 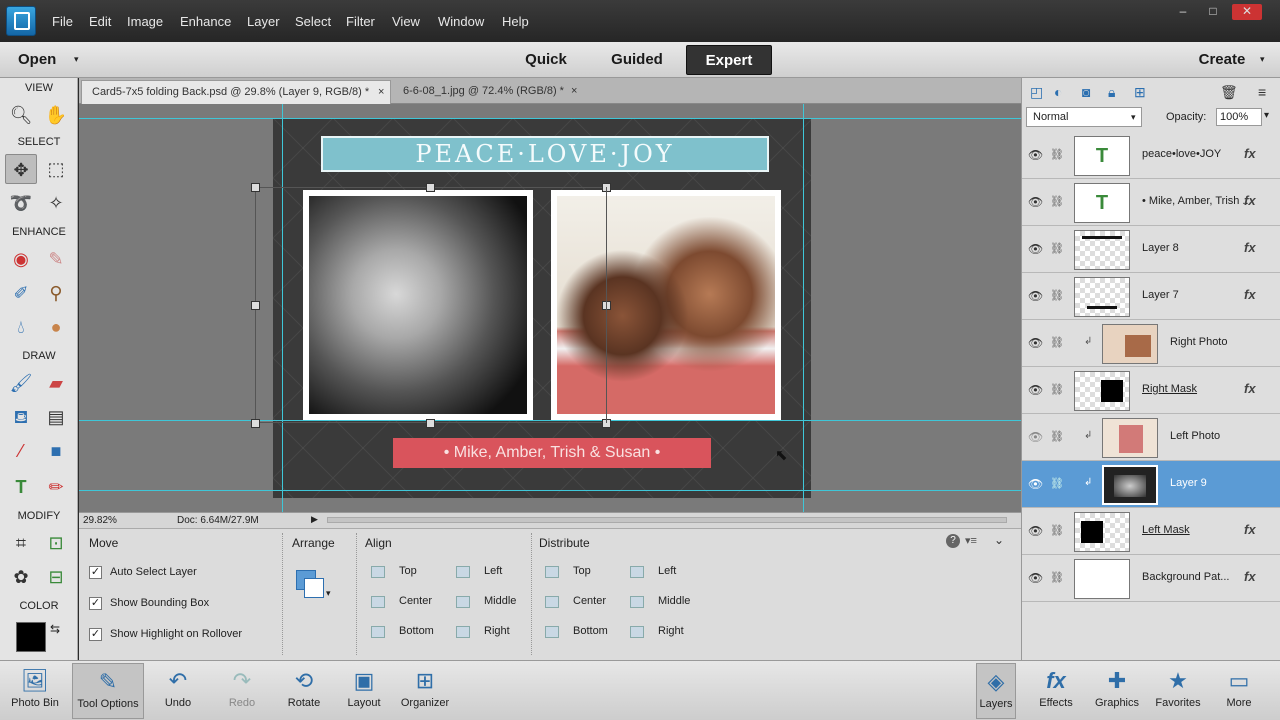 I want to click on healing-brush-icon: ✎, so click(x=56, y=259).